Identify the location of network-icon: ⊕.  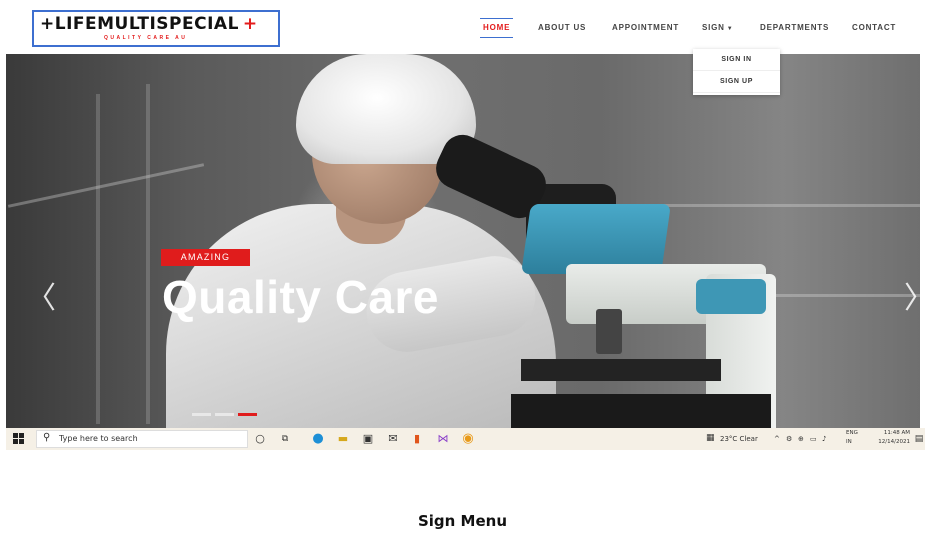
(801, 439).